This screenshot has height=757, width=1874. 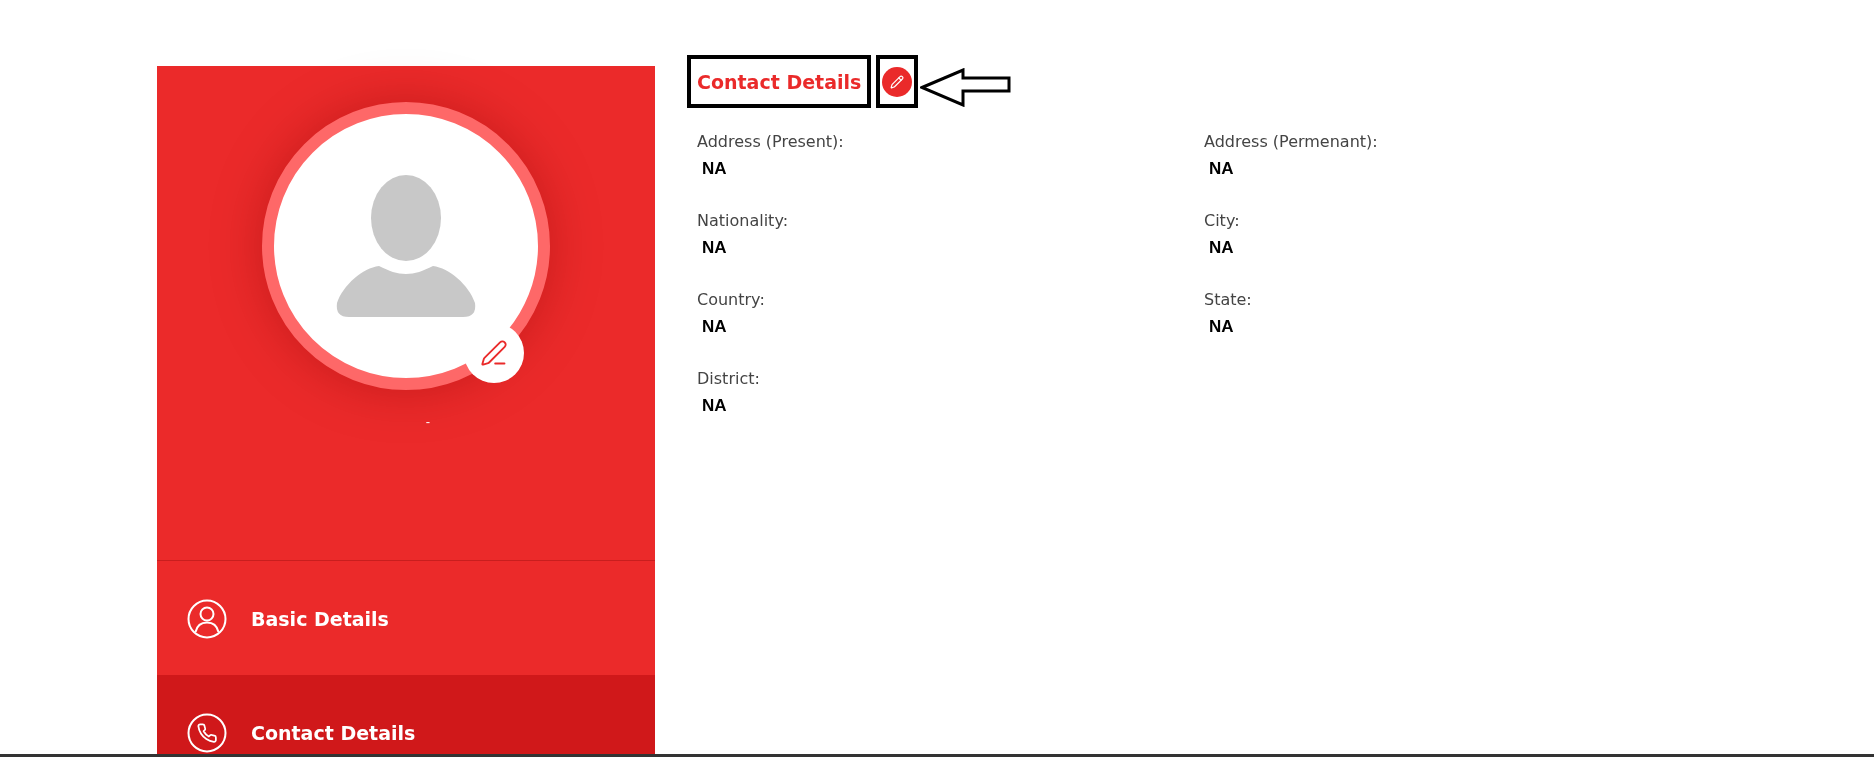 I want to click on sidebar-item: Contact Details, so click(x=406, y=714).